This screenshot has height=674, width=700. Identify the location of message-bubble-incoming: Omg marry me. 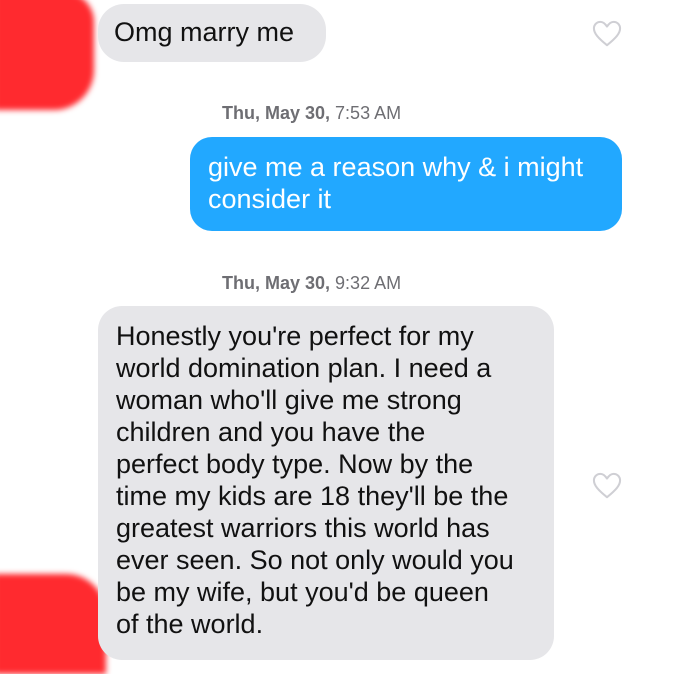
(212, 33).